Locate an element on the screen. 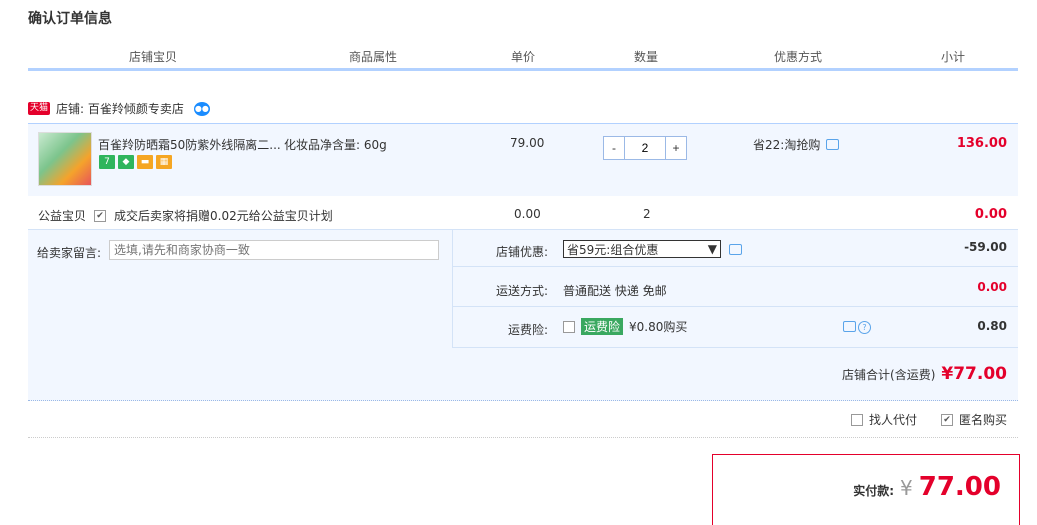 The height and width of the screenshot is (525, 1037). store-name: 店铺: 百雀羚倾颜专卖店 is located at coordinates (120, 108).